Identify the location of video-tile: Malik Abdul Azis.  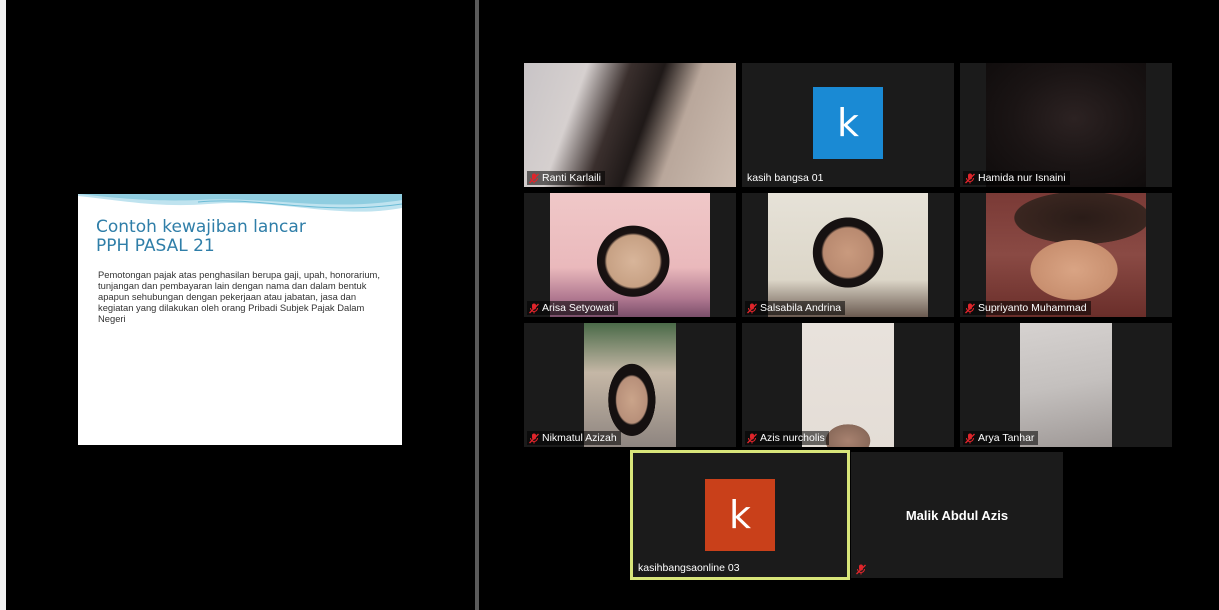
(957, 515).